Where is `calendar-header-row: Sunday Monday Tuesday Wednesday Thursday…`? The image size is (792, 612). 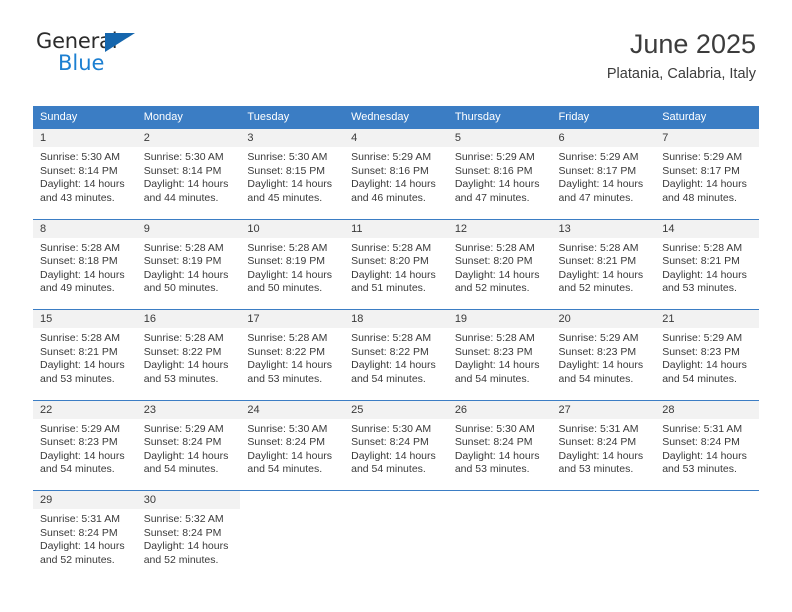
calendar-header-row: Sunday Monday Tuesday Wednesday Thursday… is located at coordinates (396, 117).